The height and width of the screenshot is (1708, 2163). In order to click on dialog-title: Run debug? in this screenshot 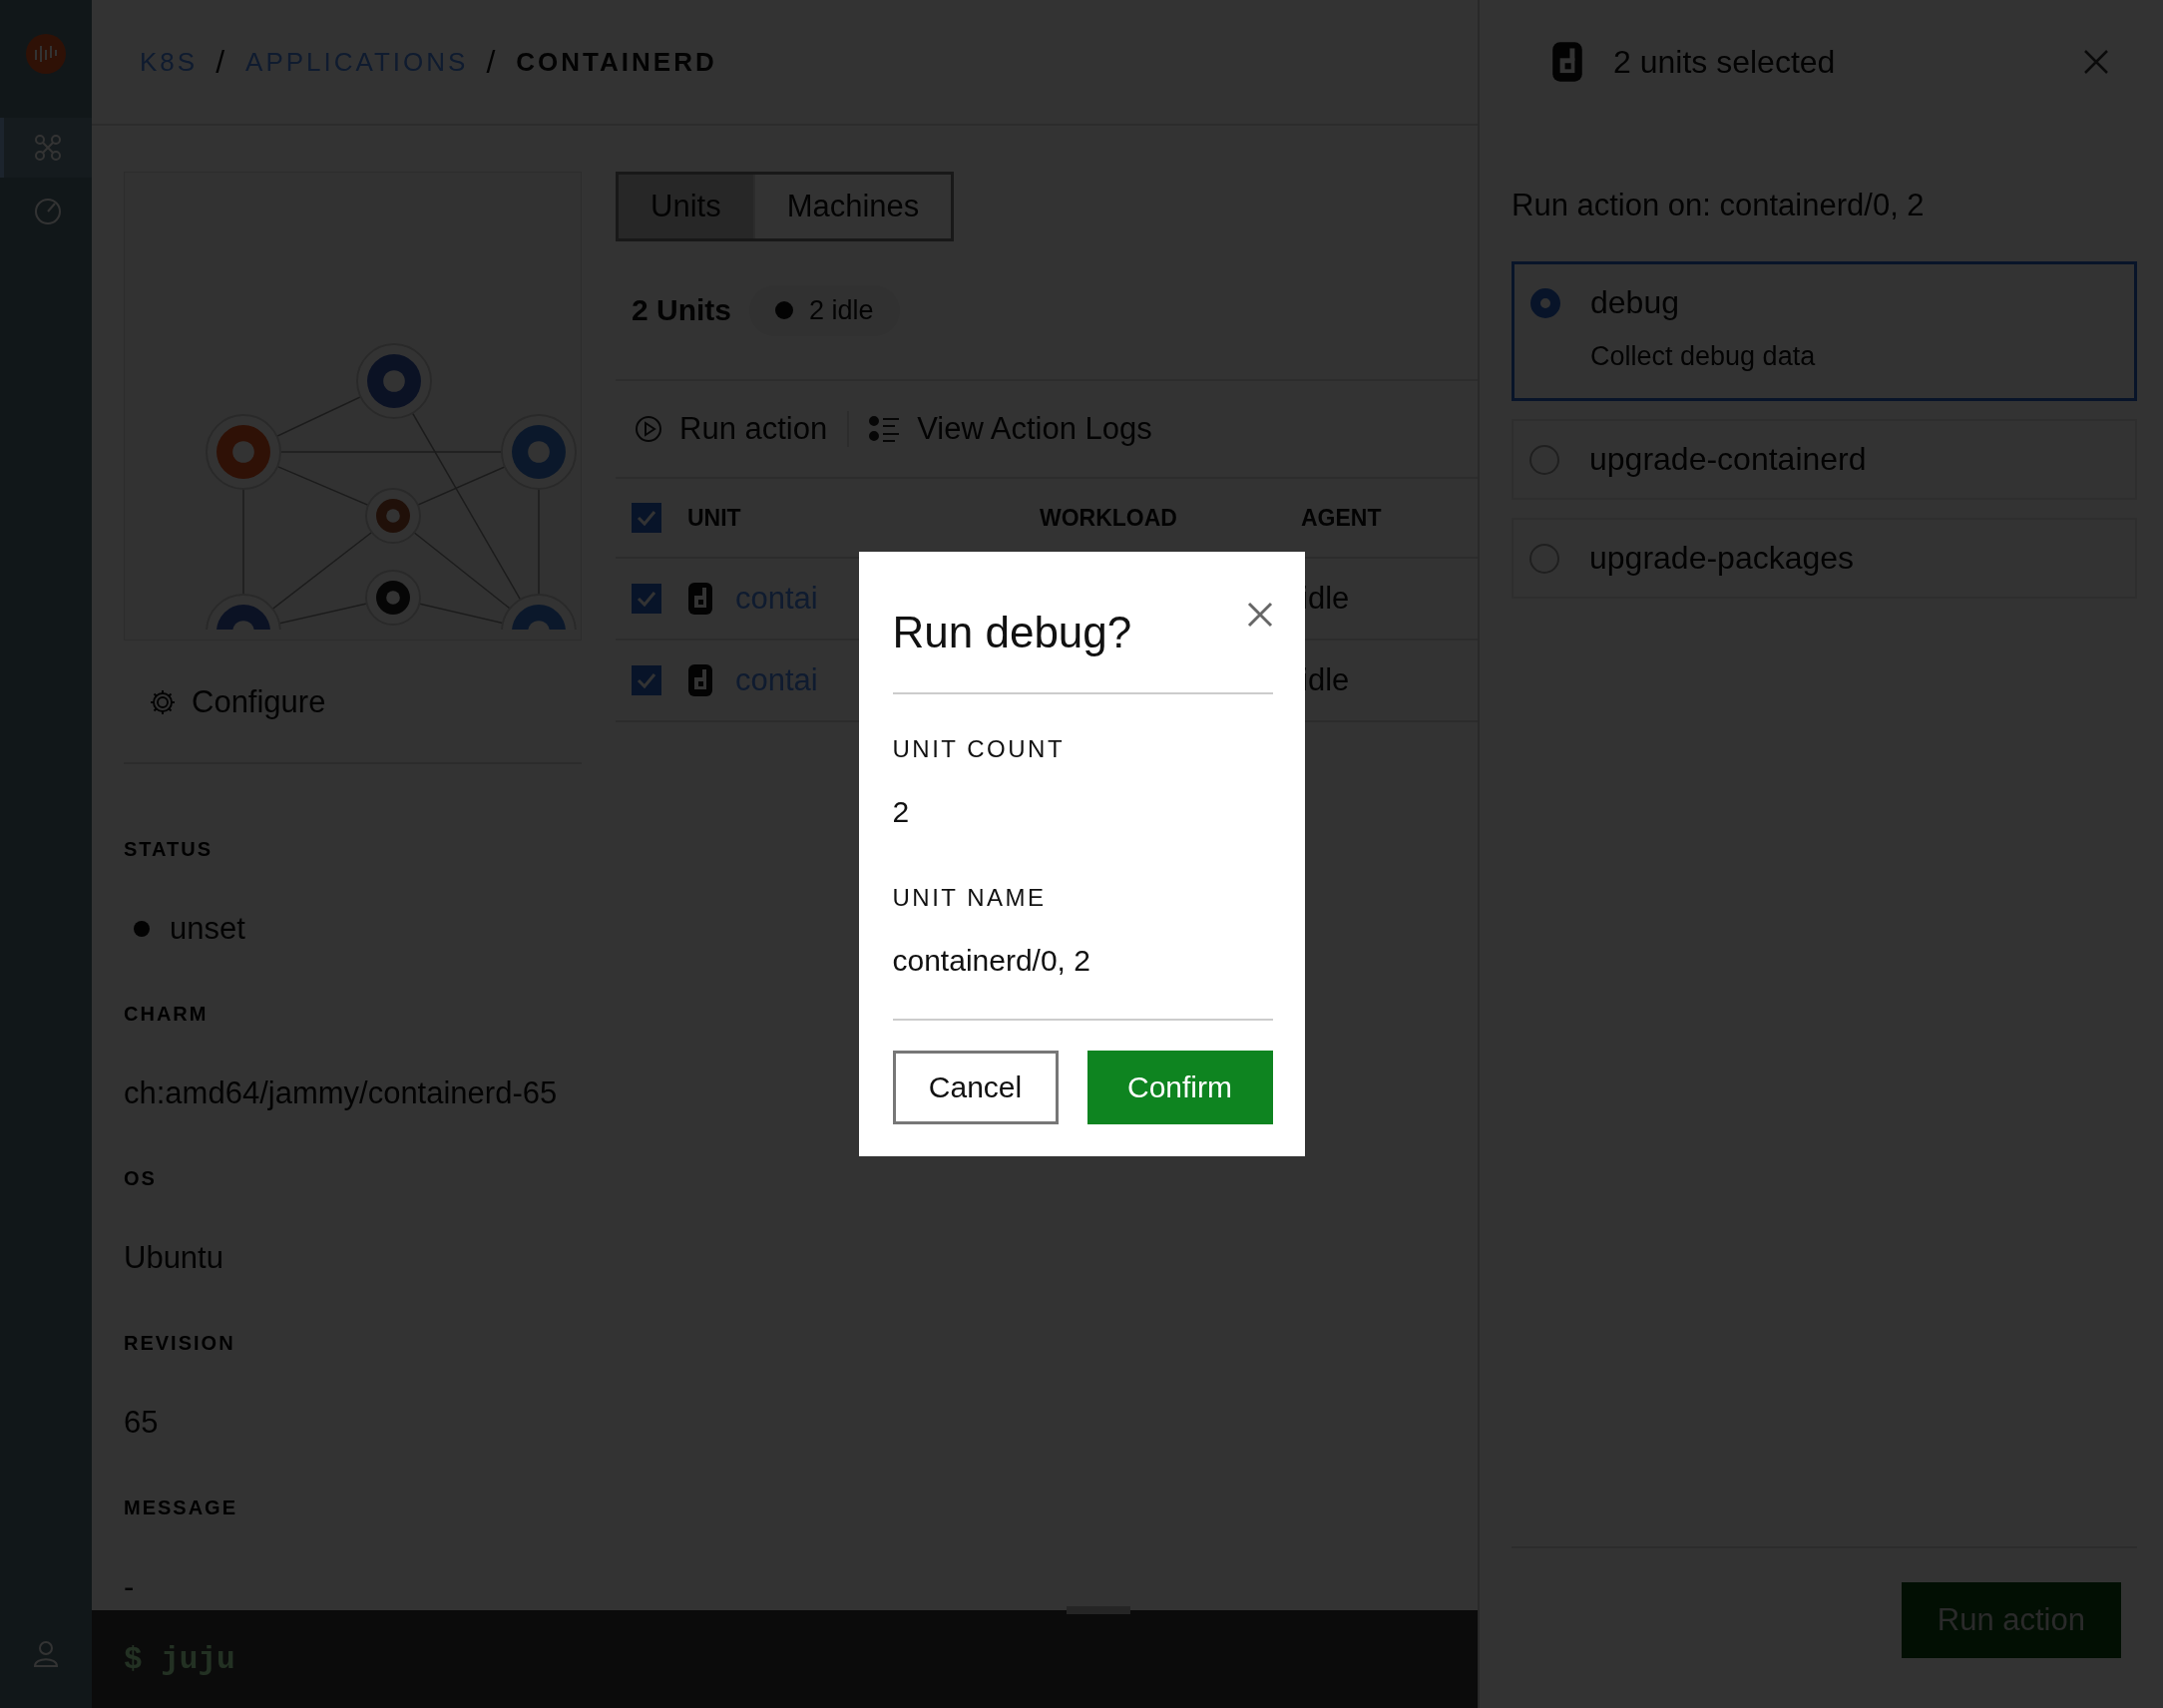, I will do `click(1012, 632)`.